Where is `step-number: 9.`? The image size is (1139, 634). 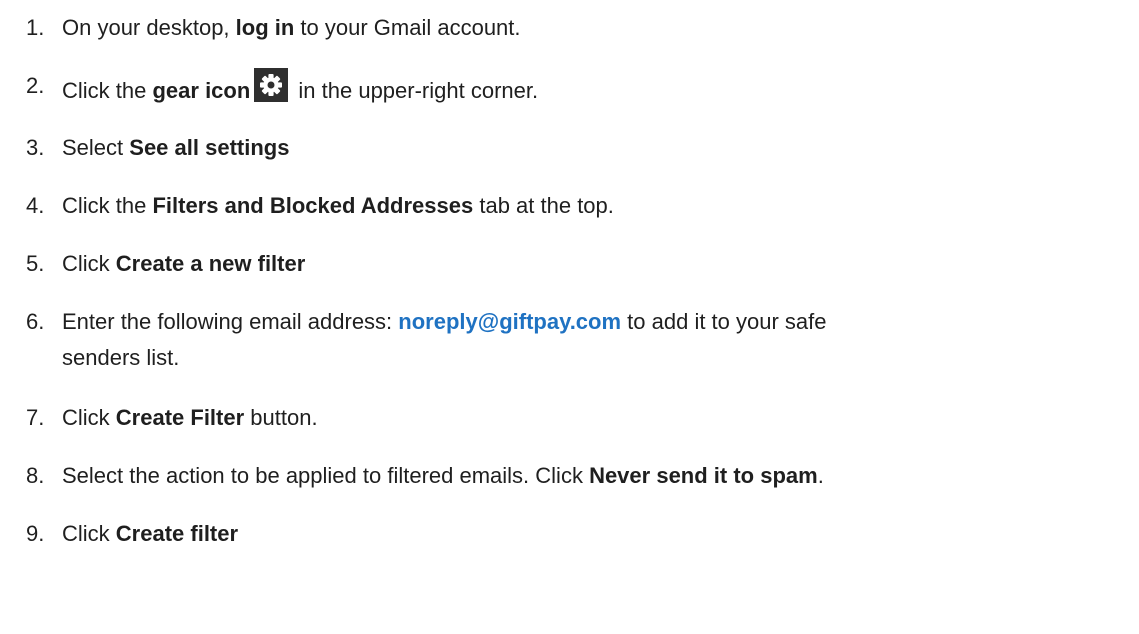 step-number: 9. is located at coordinates (35, 533).